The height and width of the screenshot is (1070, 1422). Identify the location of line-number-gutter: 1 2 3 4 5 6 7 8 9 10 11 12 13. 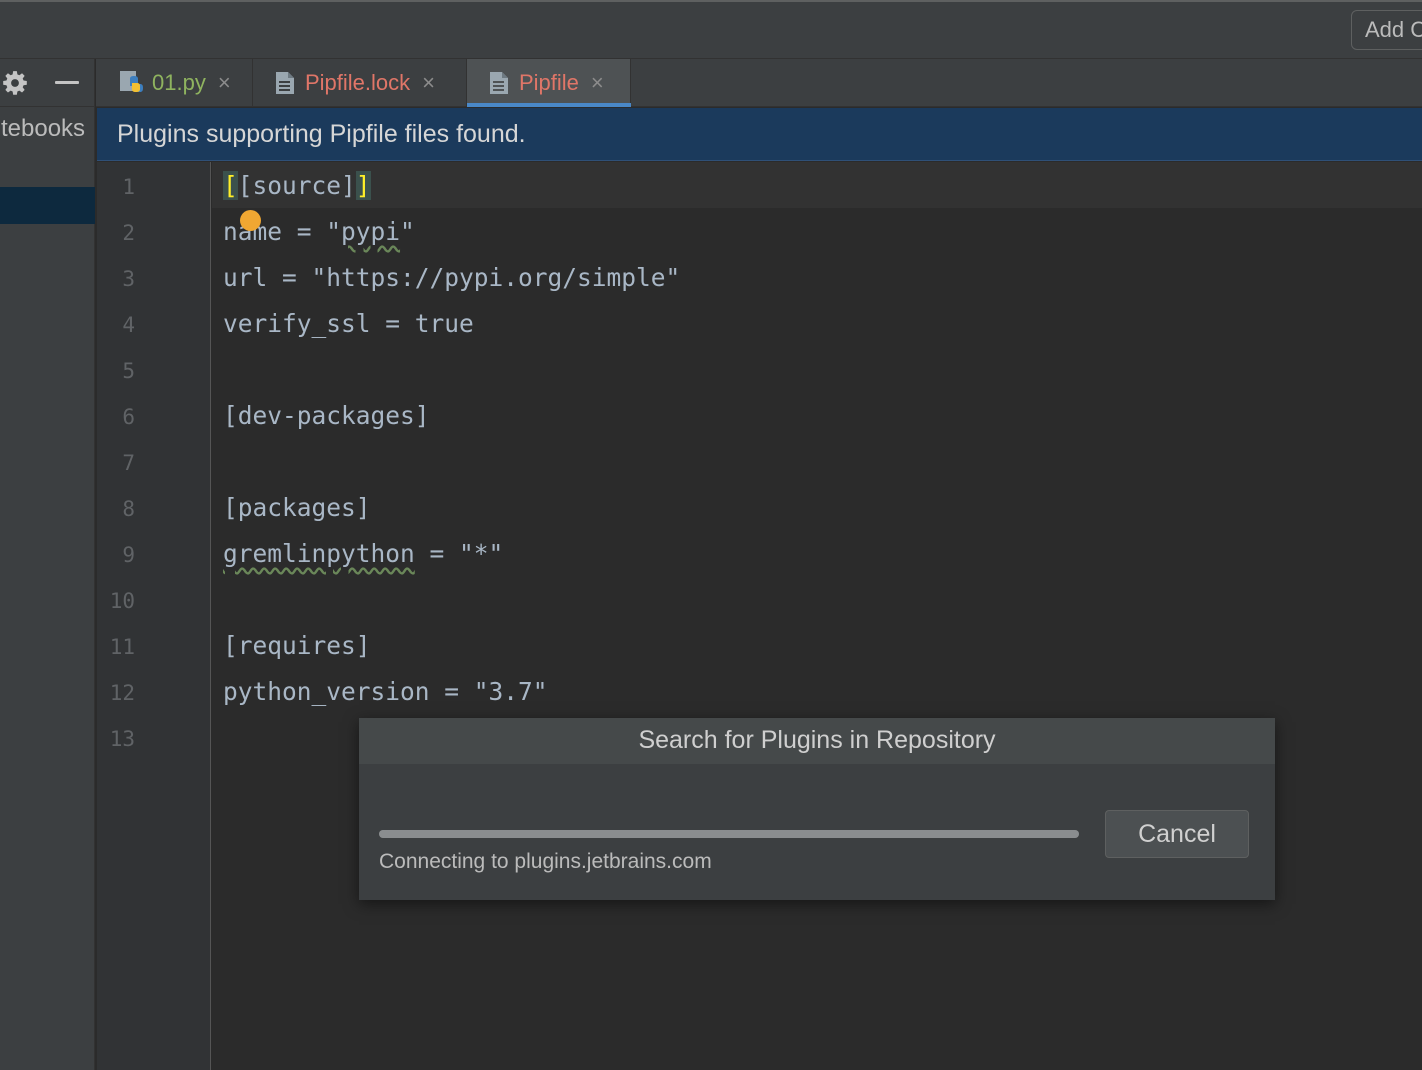
(154, 616).